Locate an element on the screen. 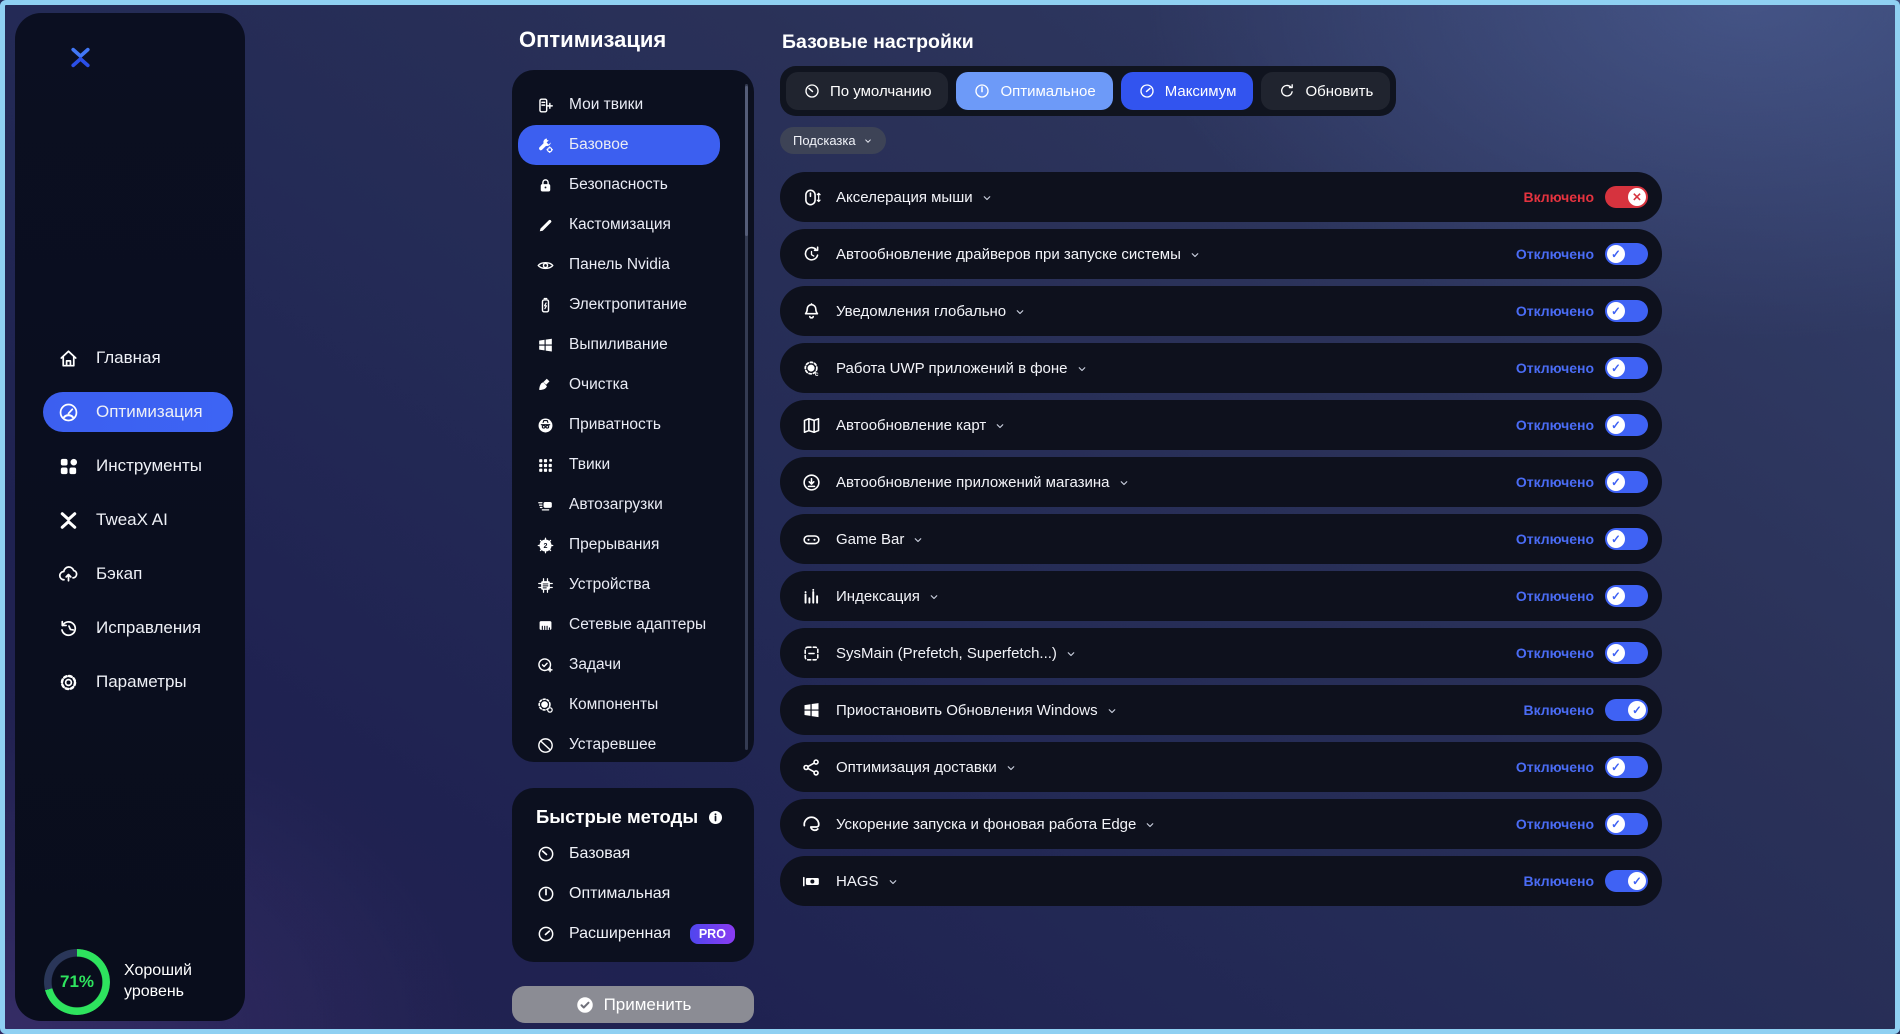 This screenshot has height=1034, width=1900. sidebar-item: Параметры is located at coordinates (138, 682).